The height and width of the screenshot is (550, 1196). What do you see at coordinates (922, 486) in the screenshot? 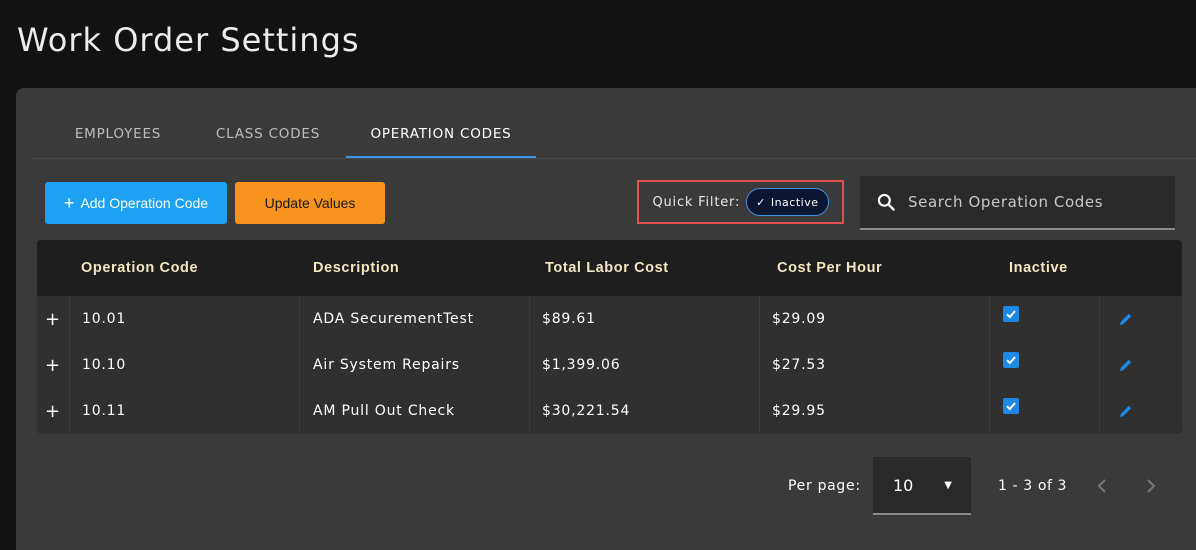
I see `per-page-select: 10 ▼` at bounding box center [922, 486].